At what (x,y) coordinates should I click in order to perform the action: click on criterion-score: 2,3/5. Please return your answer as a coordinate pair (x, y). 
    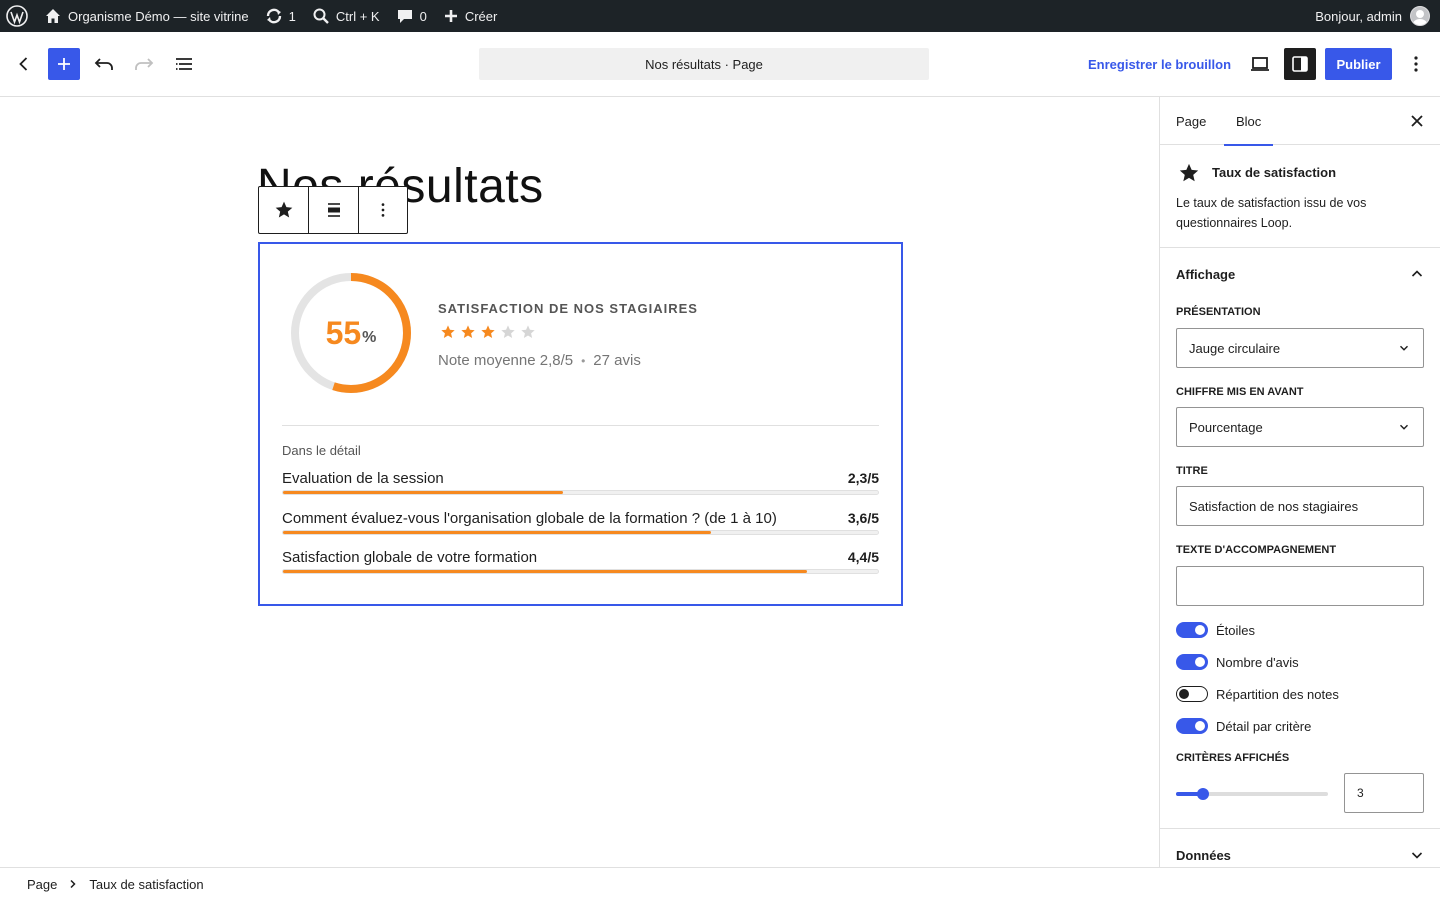
    Looking at the image, I should click on (863, 478).